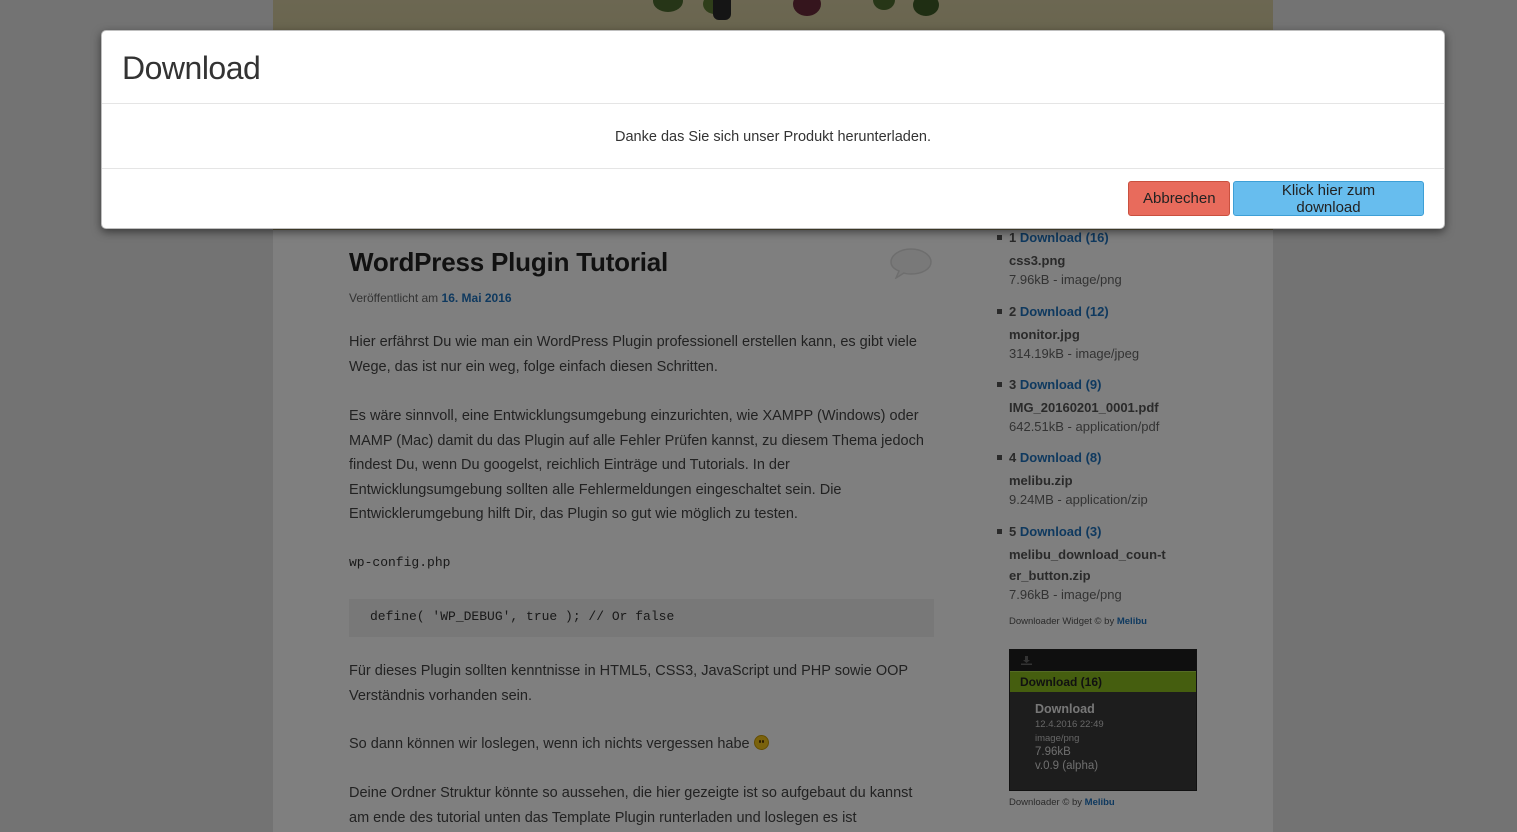 The height and width of the screenshot is (832, 1517). Describe the element at coordinates (191, 68) in the screenshot. I see `modal-title: Download` at that location.